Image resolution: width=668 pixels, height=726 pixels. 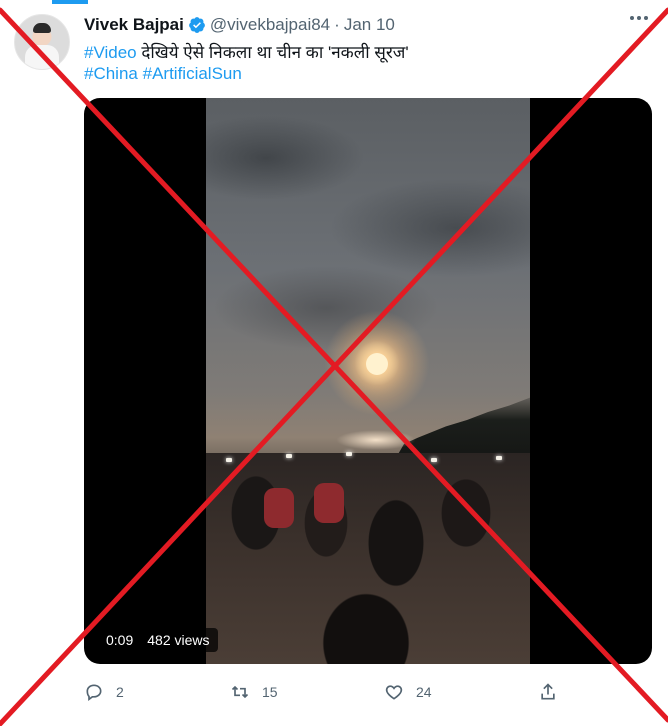 I want to click on avatar-hair, so click(x=42, y=28).